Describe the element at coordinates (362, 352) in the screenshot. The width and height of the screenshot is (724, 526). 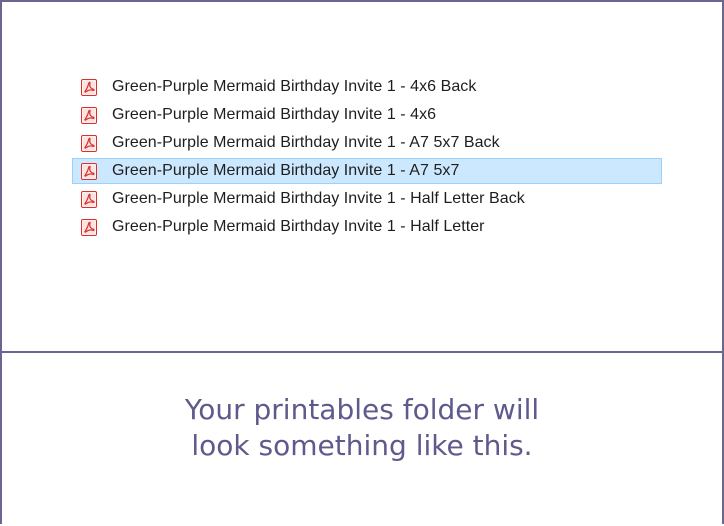
I see `panel-divider` at that location.